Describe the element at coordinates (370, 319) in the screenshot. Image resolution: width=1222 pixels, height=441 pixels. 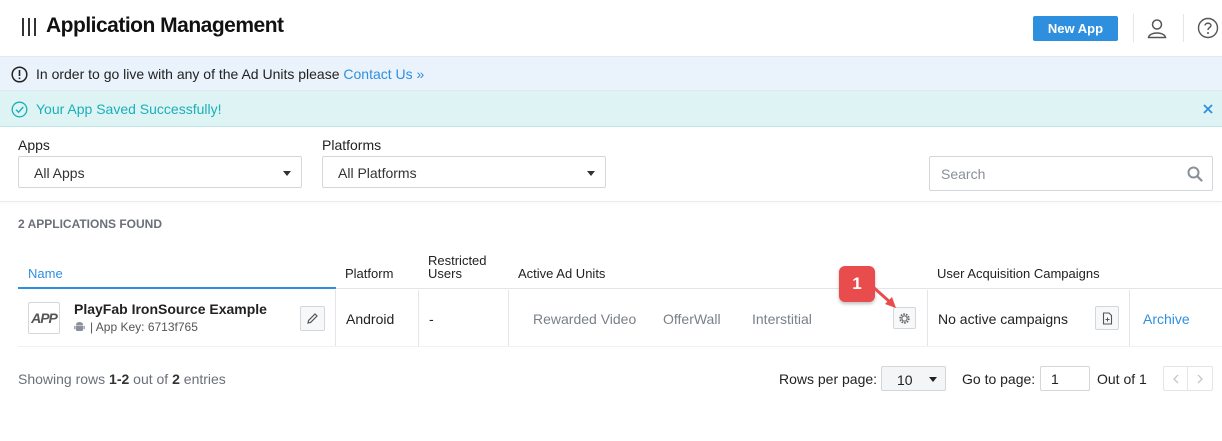
I see `platform-cell: Android` at that location.